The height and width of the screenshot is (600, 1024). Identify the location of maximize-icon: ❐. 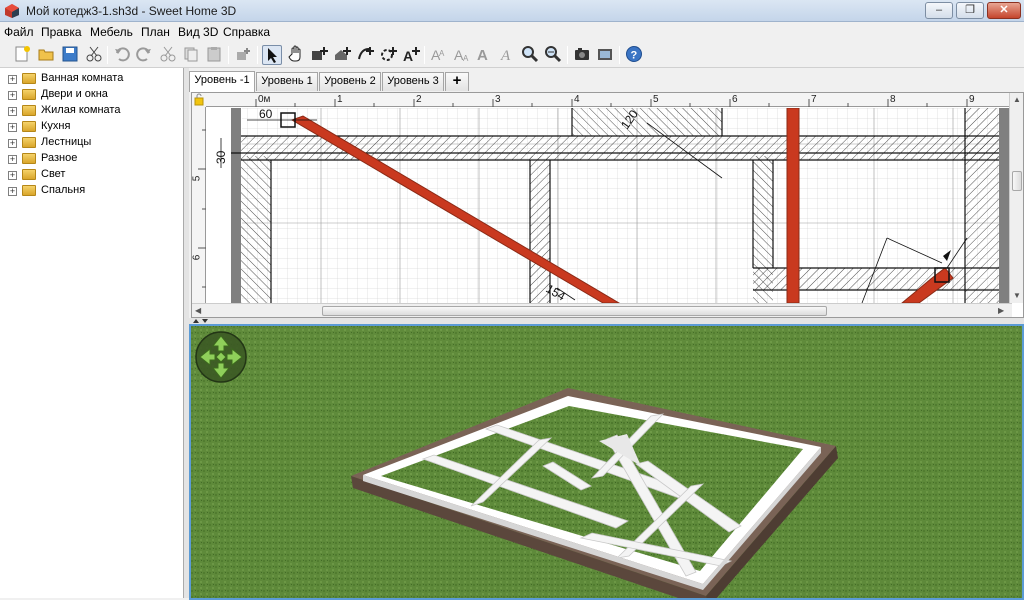
(970, 10).